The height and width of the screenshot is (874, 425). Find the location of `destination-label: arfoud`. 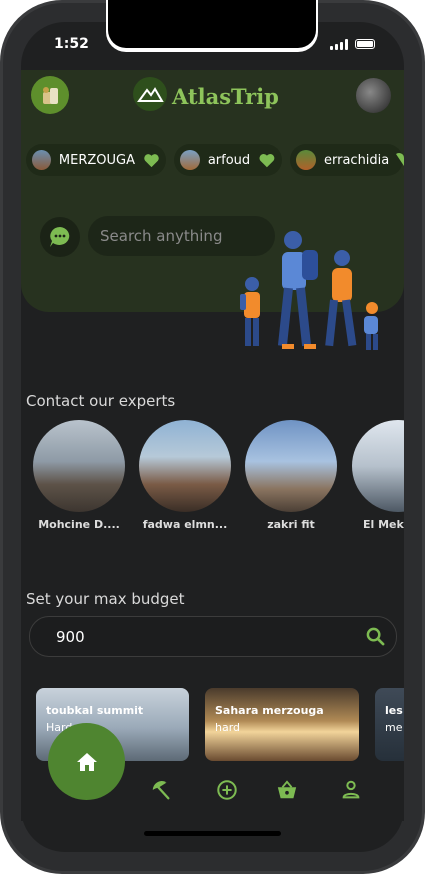

destination-label: arfoud is located at coordinates (229, 160).